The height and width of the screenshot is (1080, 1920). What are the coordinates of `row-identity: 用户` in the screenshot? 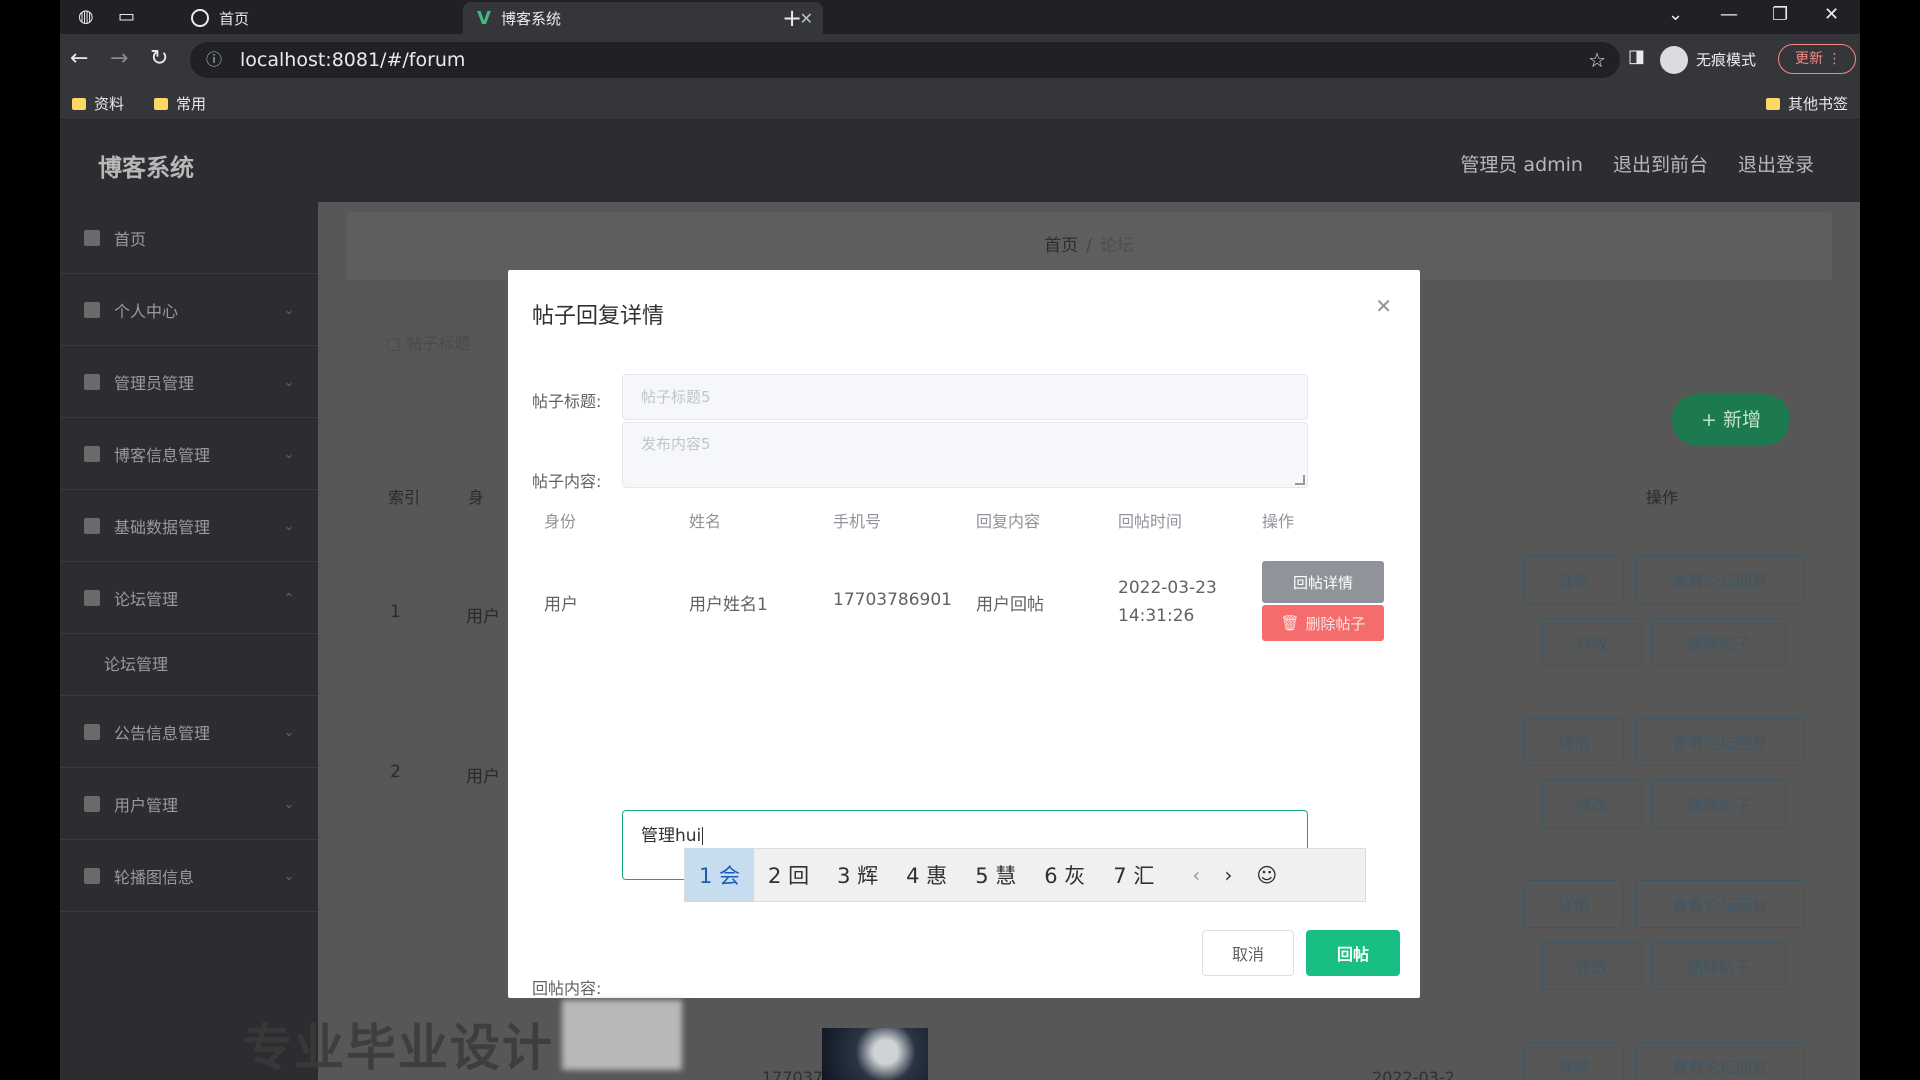 It's located at (483, 777).